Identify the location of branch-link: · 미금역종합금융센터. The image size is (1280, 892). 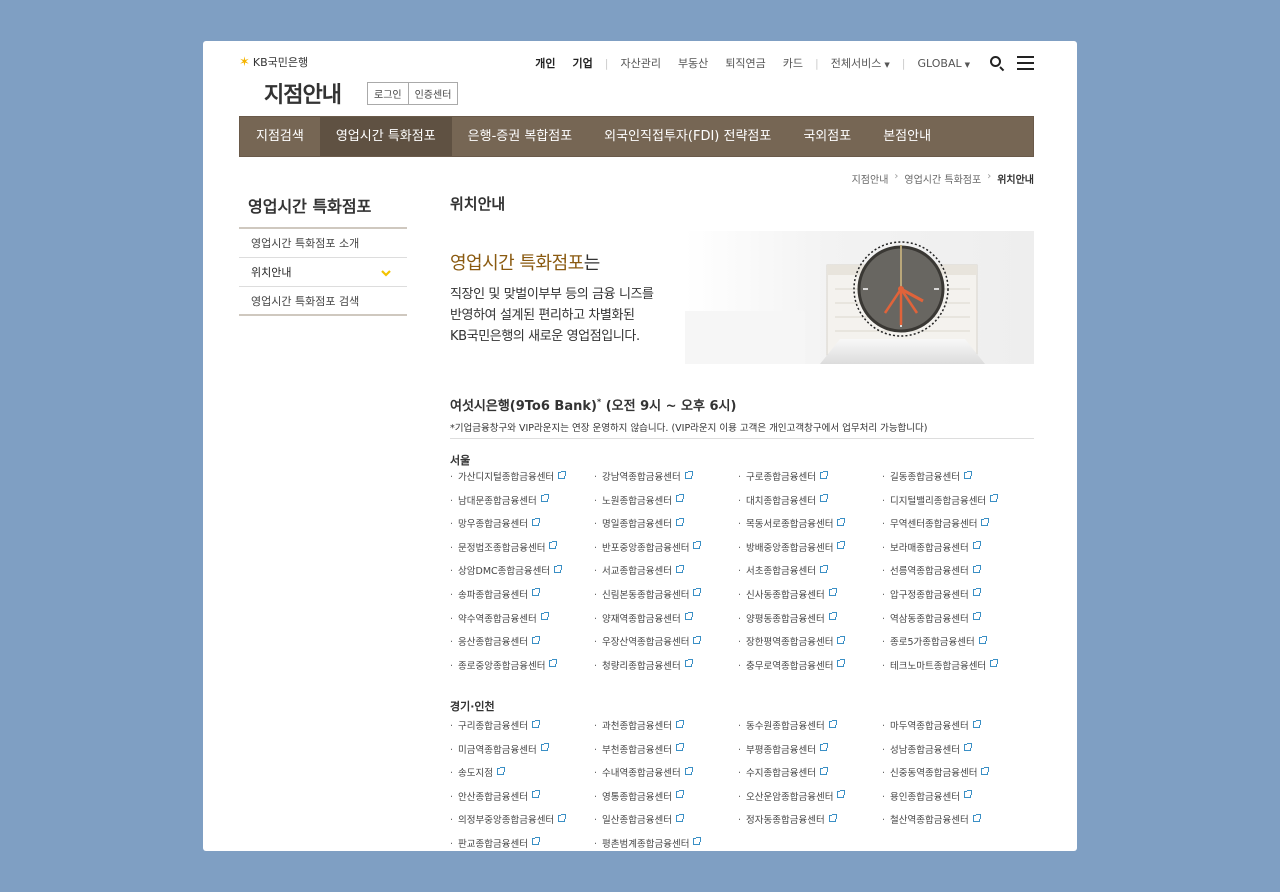
(522, 751).